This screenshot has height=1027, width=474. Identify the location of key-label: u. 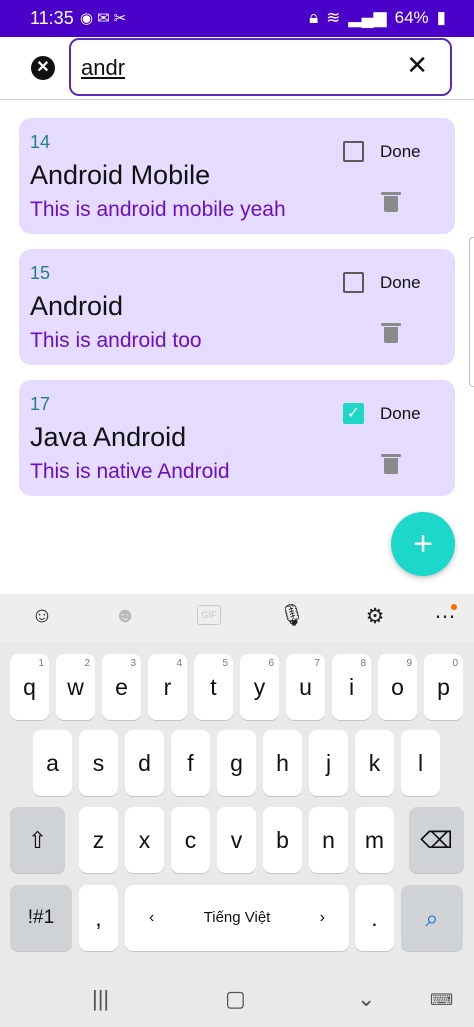
(305, 687).